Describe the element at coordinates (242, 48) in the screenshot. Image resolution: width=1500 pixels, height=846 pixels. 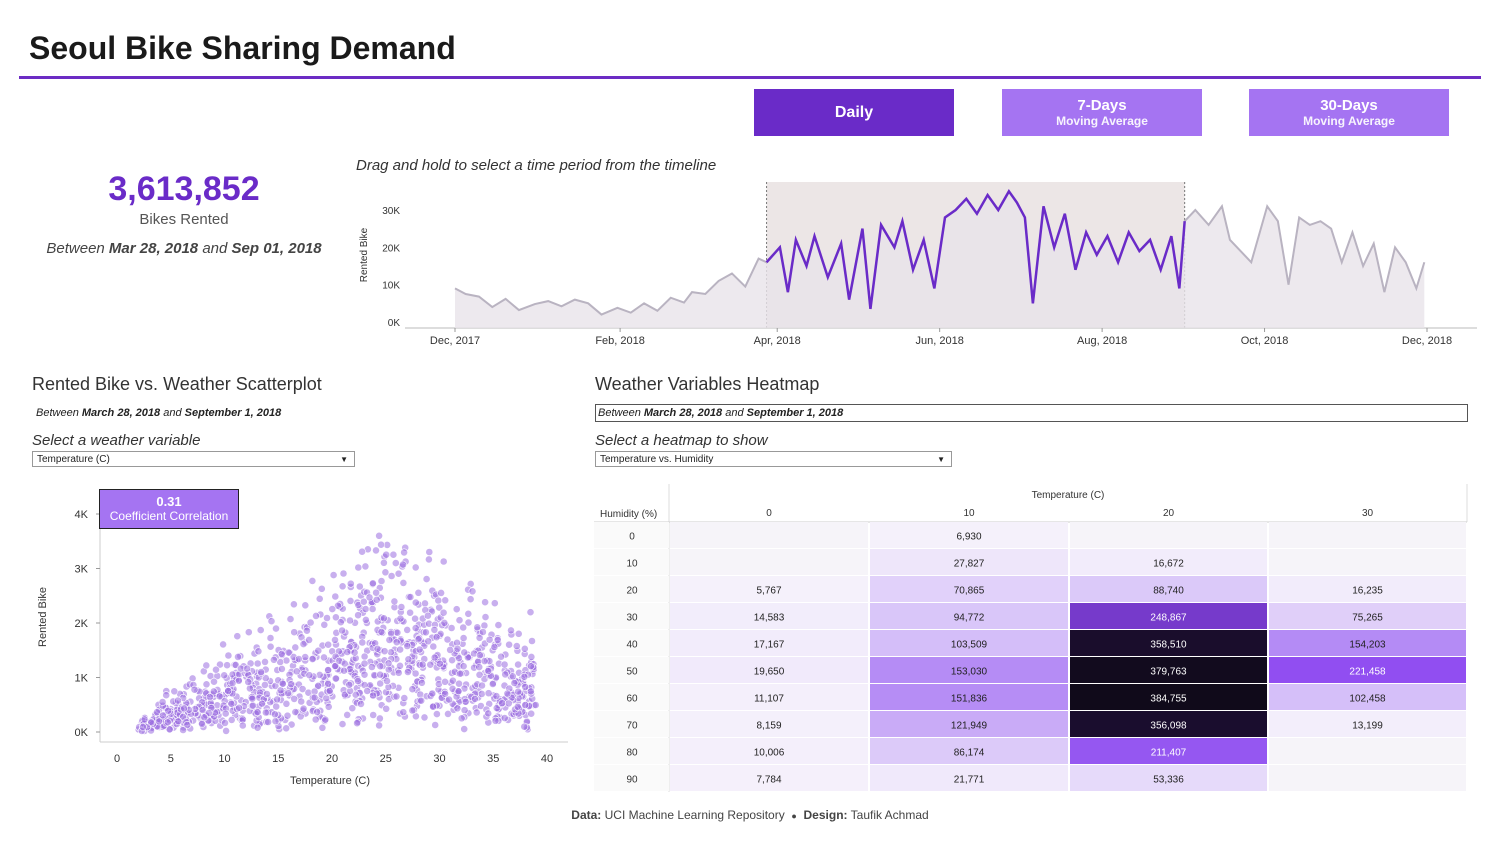
I see `page-title: Seoul Bike Sharing Demand` at that location.